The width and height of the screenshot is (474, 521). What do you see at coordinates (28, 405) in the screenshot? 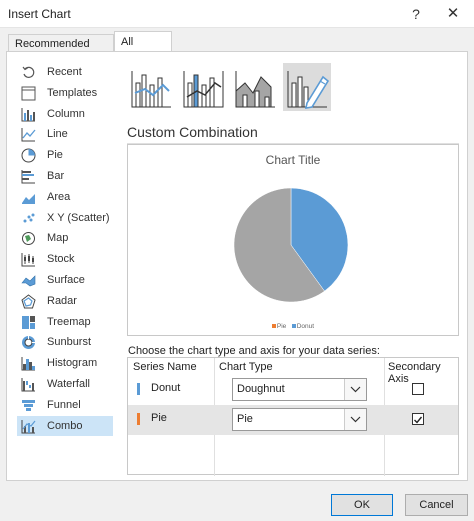
I see `funnel-chart-icon` at bounding box center [28, 405].